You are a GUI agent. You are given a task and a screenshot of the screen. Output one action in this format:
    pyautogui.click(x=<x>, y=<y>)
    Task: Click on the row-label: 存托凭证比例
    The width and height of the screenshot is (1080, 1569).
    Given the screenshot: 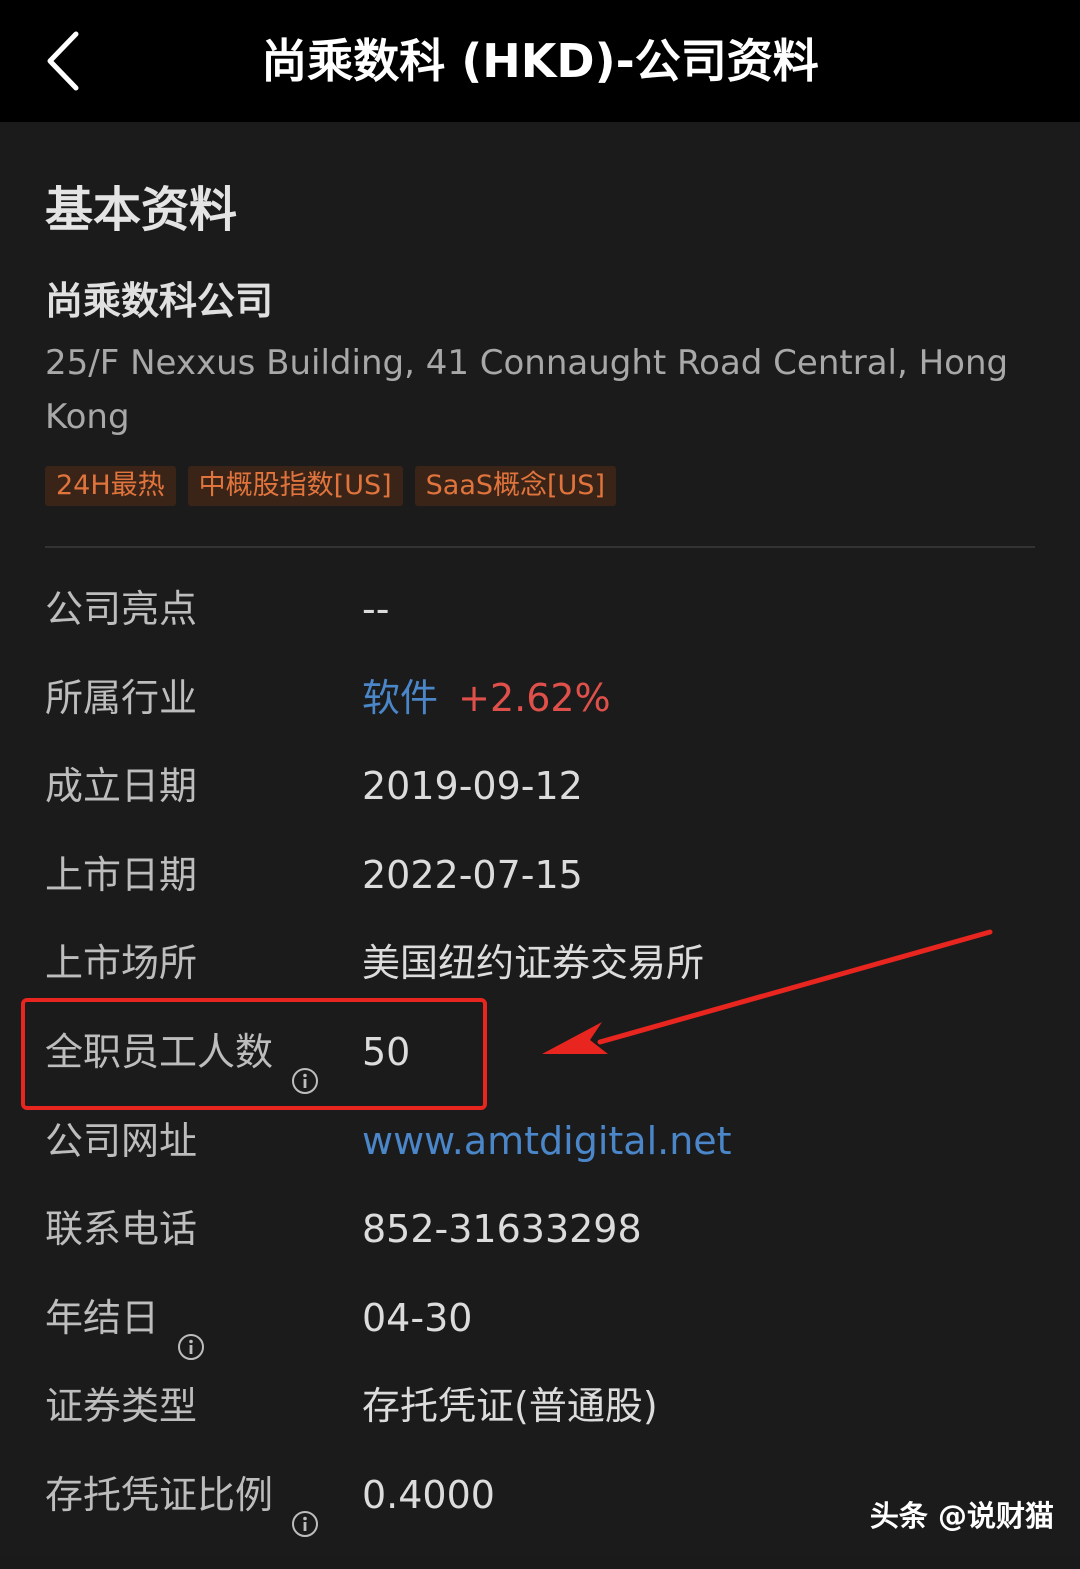 What is the action you would take?
    pyautogui.click(x=182, y=1495)
    